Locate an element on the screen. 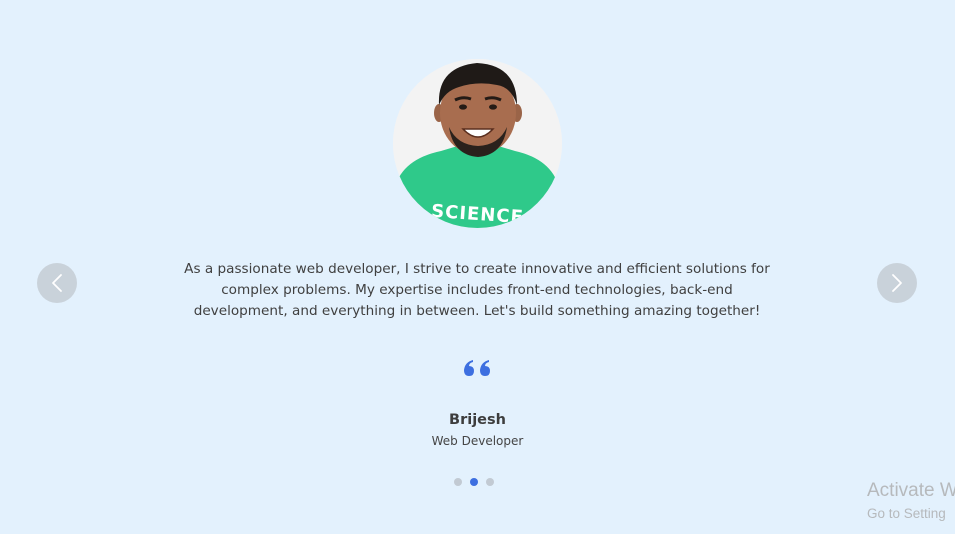 This screenshot has width=955, height=534. activation-watermark-title: Activate W is located at coordinates (911, 490).